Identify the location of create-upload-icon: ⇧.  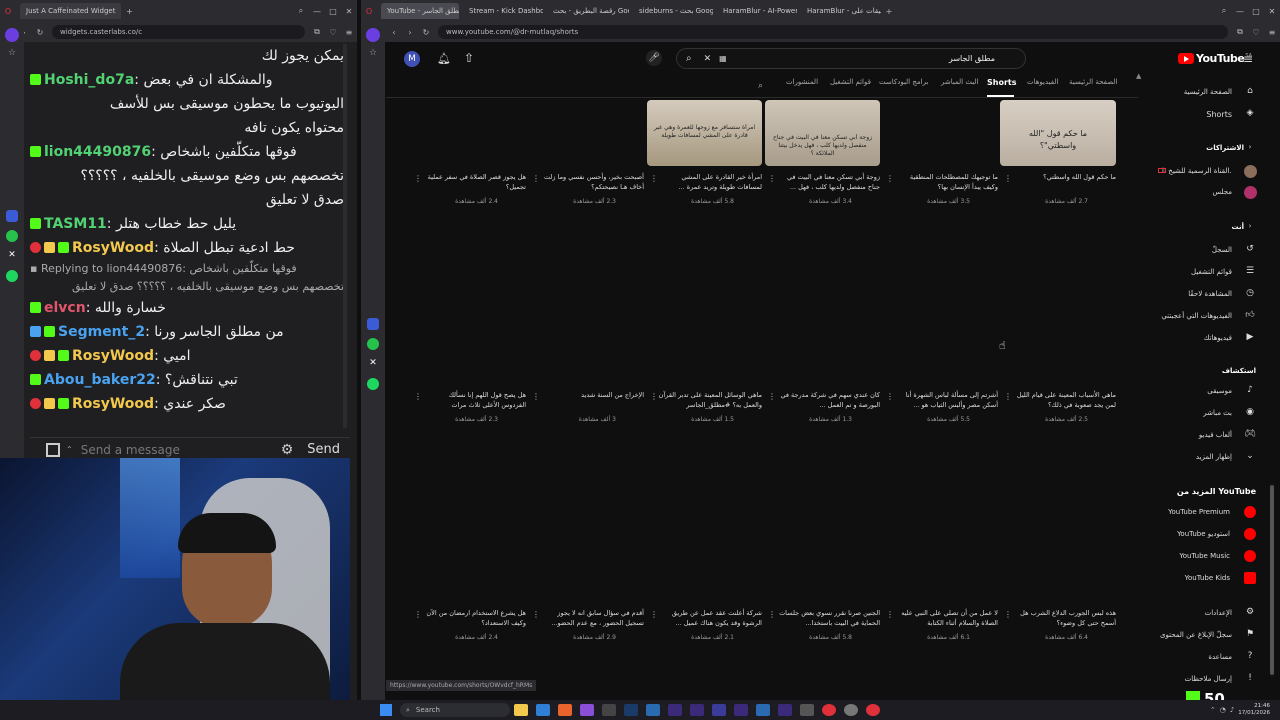
(469, 58).